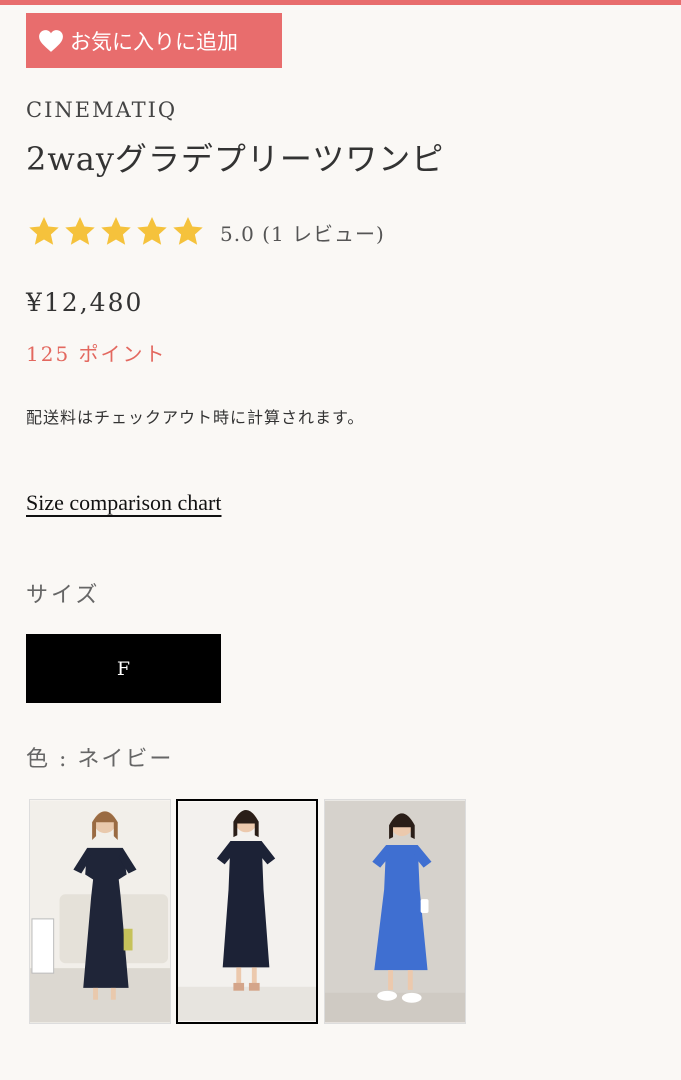  What do you see at coordinates (100, 759) in the screenshot?
I see `color-label: 色 : ネイビー` at bounding box center [100, 759].